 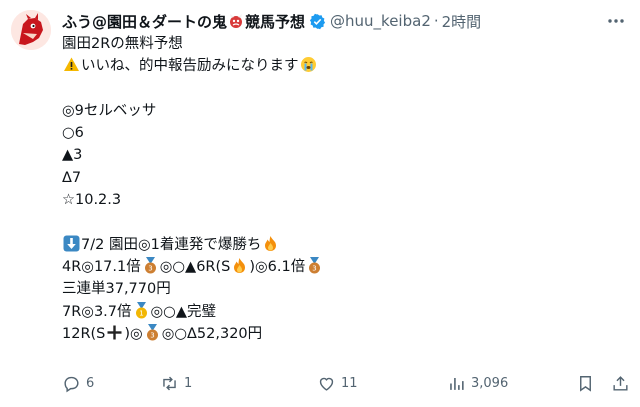 I want to click on line-text: 三連単37,770円, so click(x=116, y=289).